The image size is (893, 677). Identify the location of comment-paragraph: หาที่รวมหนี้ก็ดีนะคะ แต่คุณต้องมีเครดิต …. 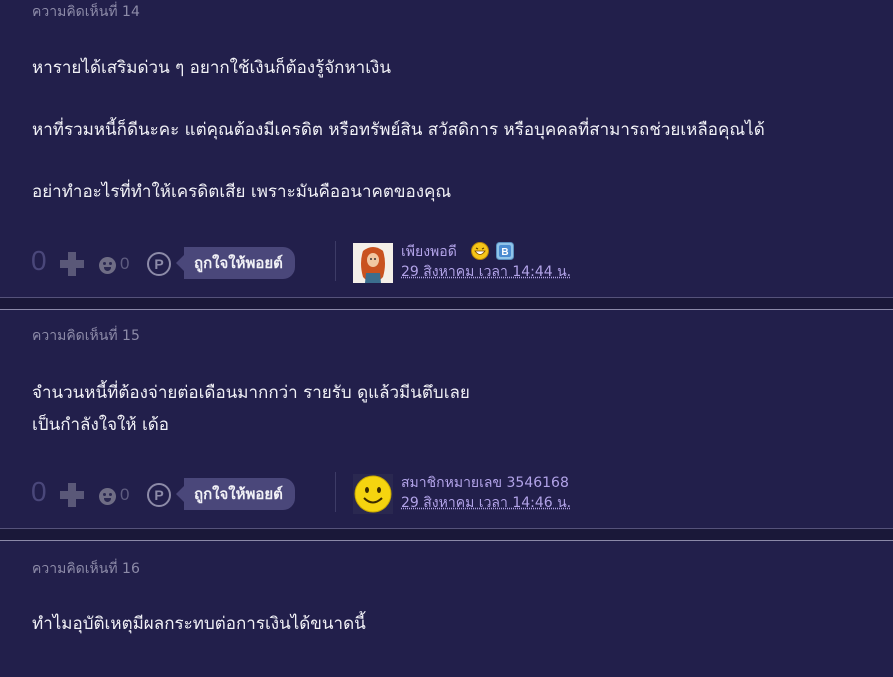
(398, 130).